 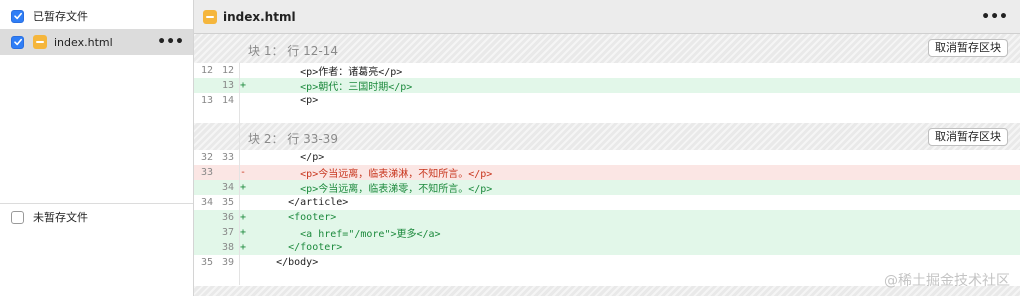 I want to click on diff-line-added: 13 + <p>朝代：三国时期</p>, so click(x=607, y=85).